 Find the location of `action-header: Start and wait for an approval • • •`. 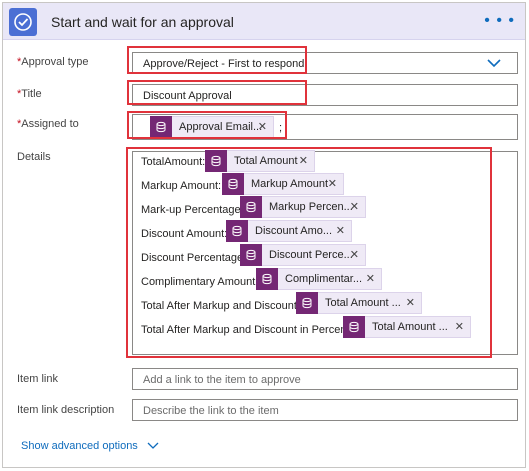

action-header: Start and wait for an approval • • • is located at coordinates (264, 21).